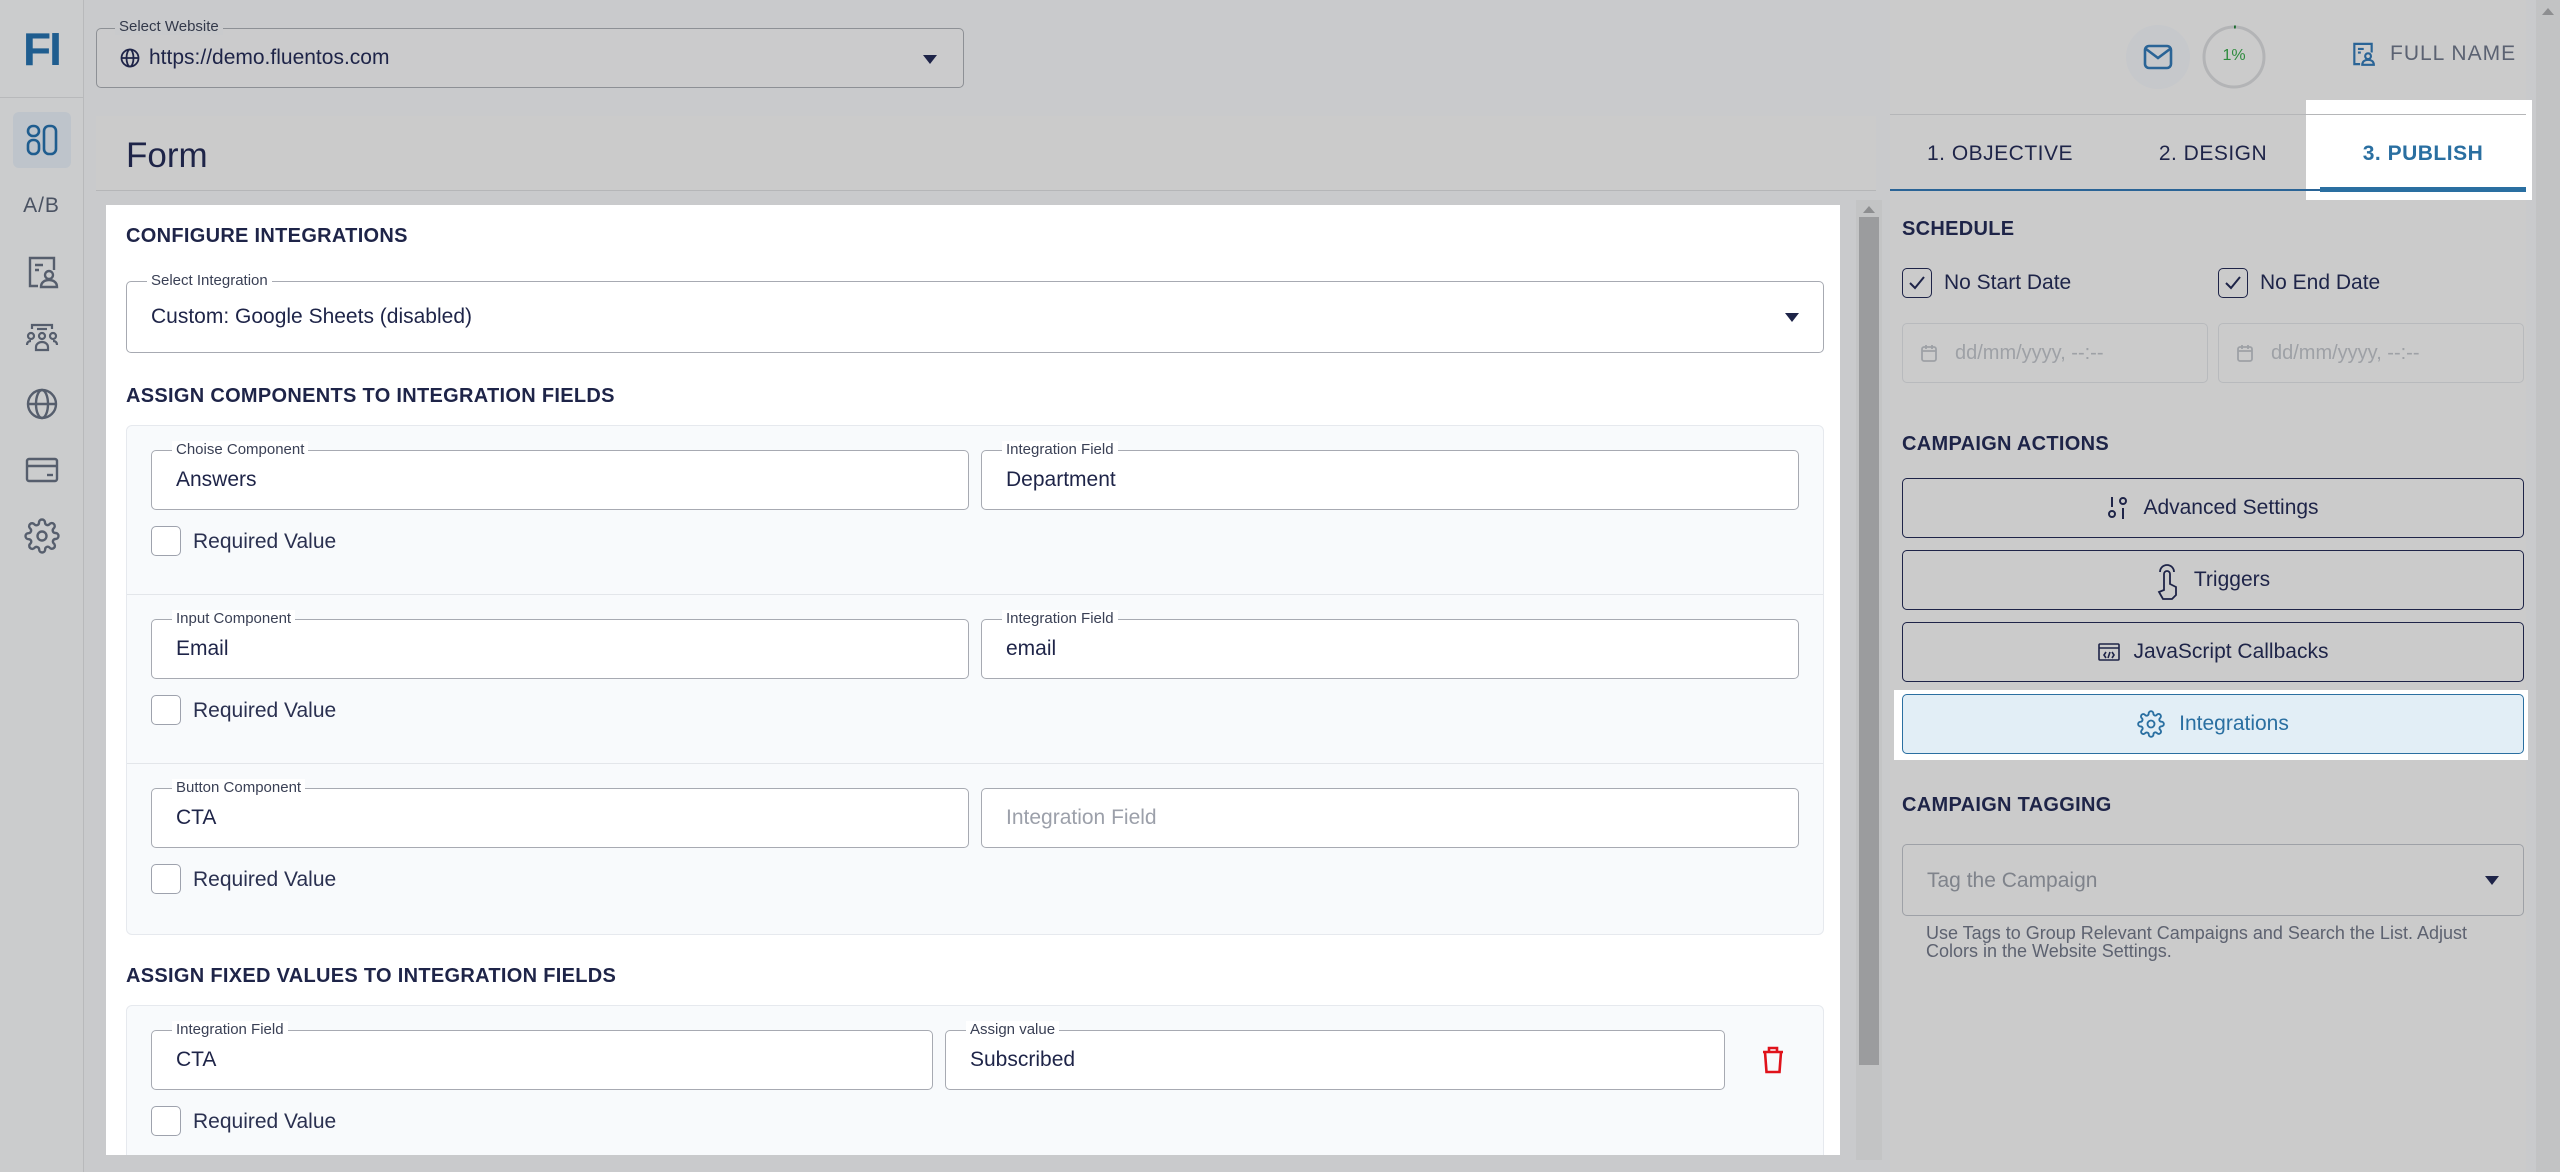 The width and height of the screenshot is (2560, 1172). Describe the element at coordinates (42, 586) in the screenshot. I see `sidebar: FI A/B` at that location.